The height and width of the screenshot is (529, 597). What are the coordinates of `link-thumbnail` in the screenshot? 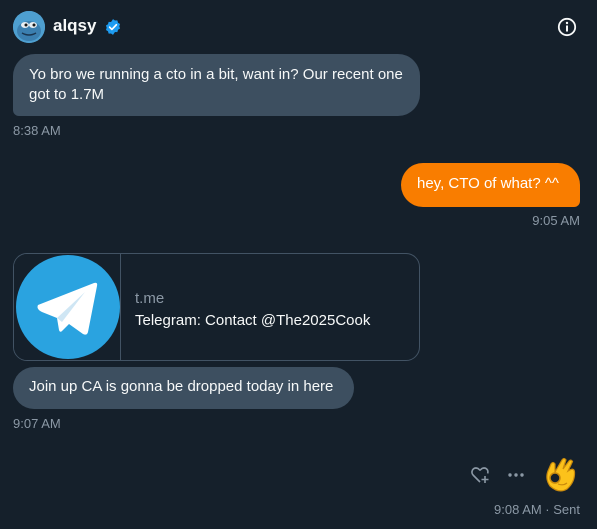 It's located at (67, 307).